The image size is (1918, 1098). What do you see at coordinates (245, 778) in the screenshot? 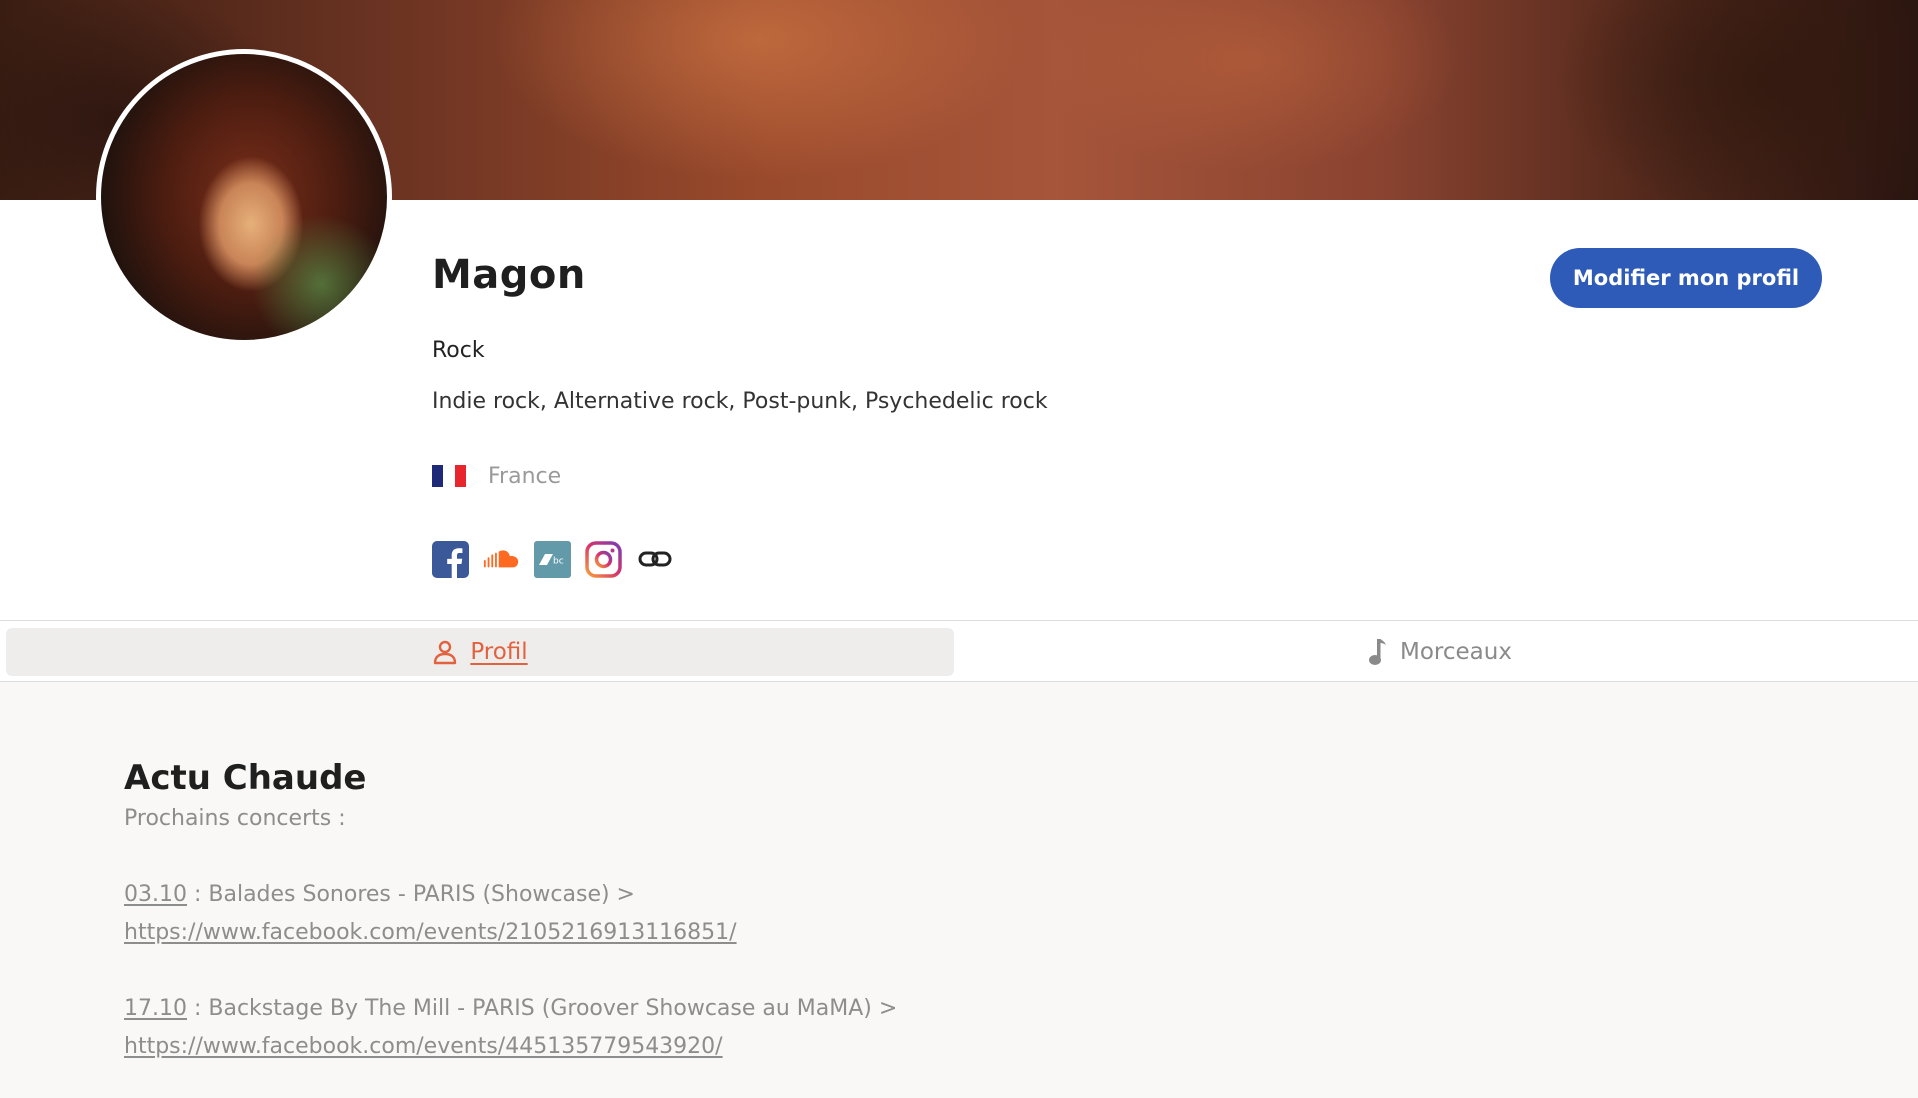
I see `section-title: Actu Chaude` at bounding box center [245, 778].